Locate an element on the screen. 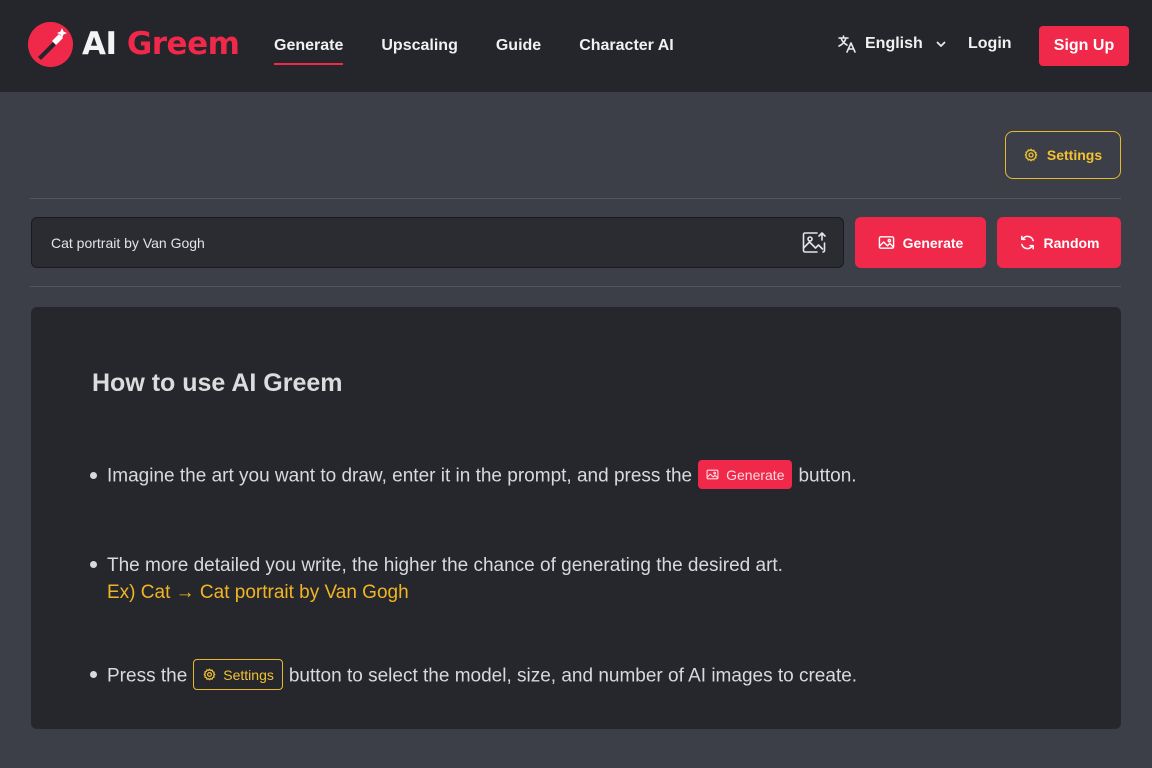  generate-label: Generate is located at coordinates (933, 242).